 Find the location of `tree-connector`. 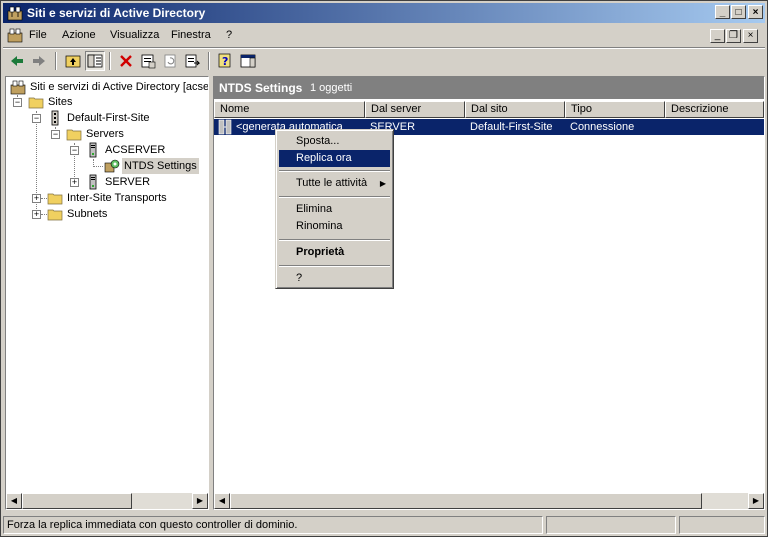

tree-connector is located at coordinates (98, 166).